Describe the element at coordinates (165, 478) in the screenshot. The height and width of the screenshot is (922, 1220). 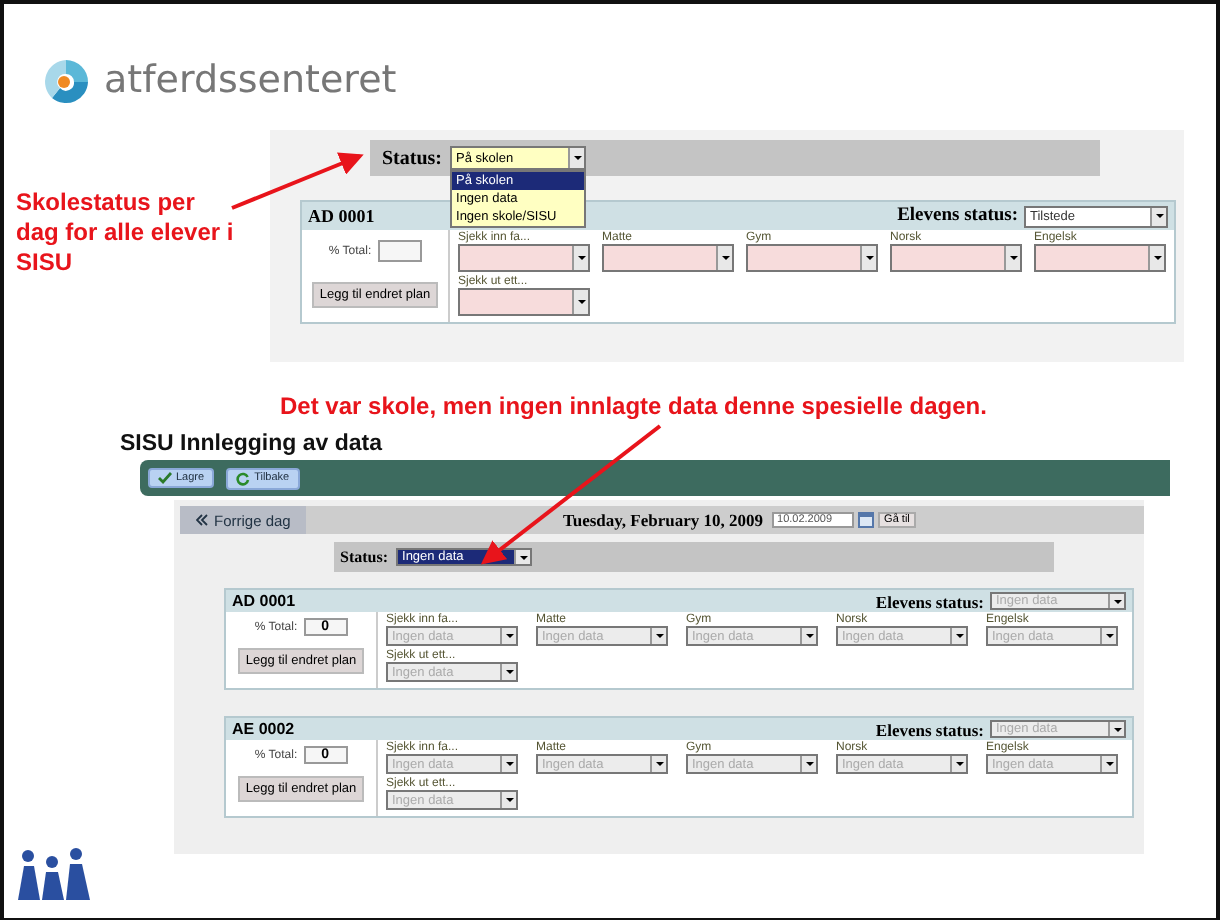
I see `checkmark-icon` at that location.